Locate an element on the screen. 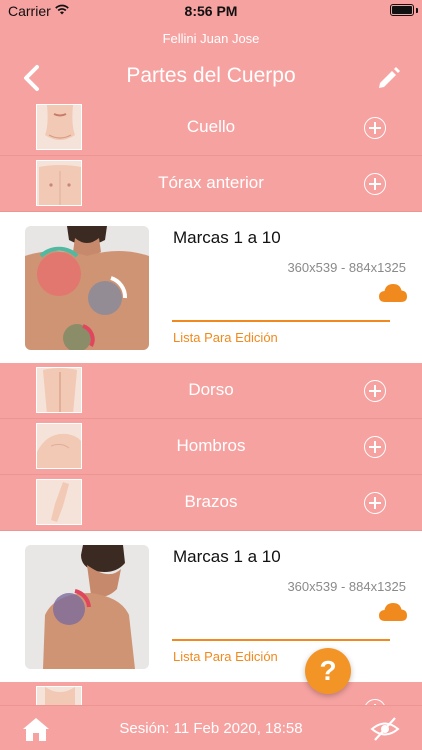 The width and height of the screenshot is (422, 750). clock: 8:56 PM is located at coordinates (211, 11).